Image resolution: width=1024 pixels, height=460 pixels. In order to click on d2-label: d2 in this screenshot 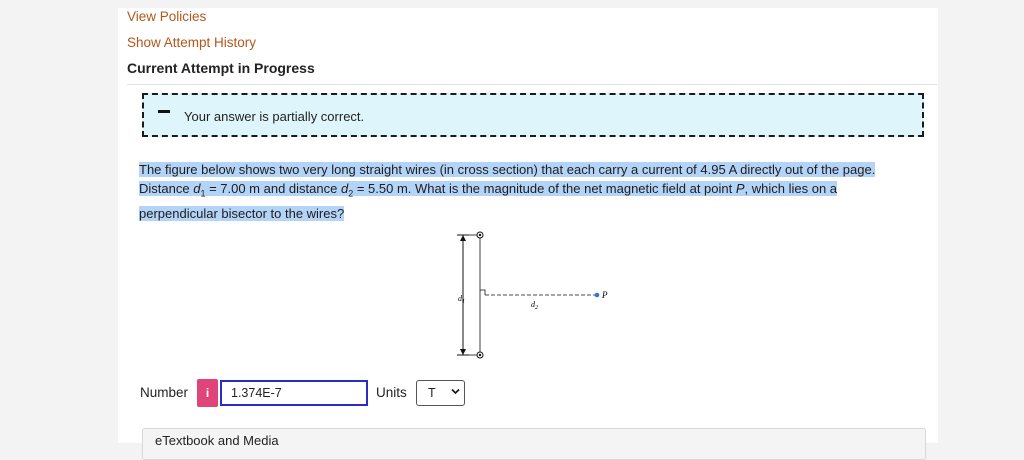, I will do `click(534, 305)`.